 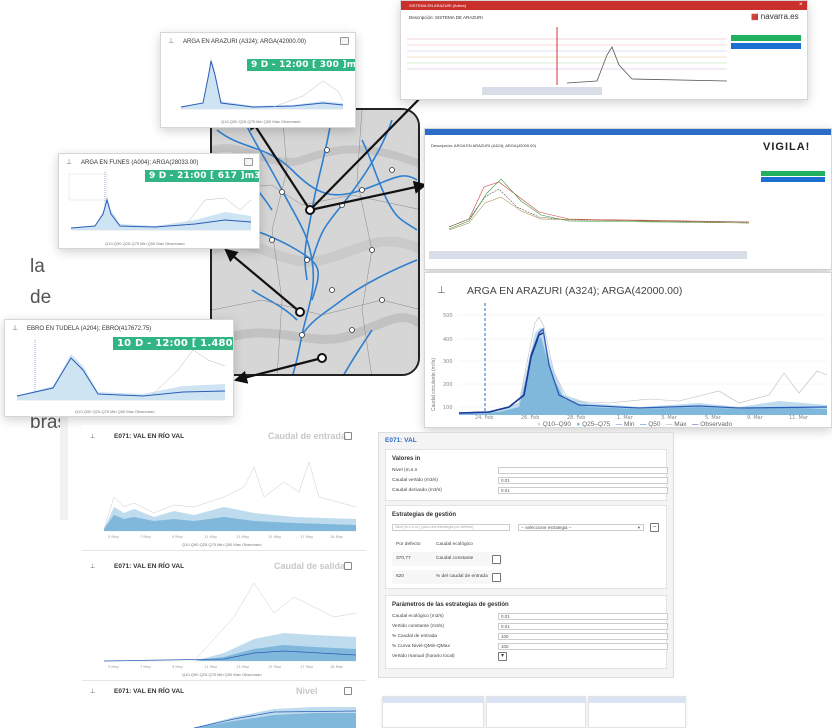 What do you see at coordinates (654, 424) in the screenshot?
I see `legend-q50: Q50` at bounding box center [654, 424].